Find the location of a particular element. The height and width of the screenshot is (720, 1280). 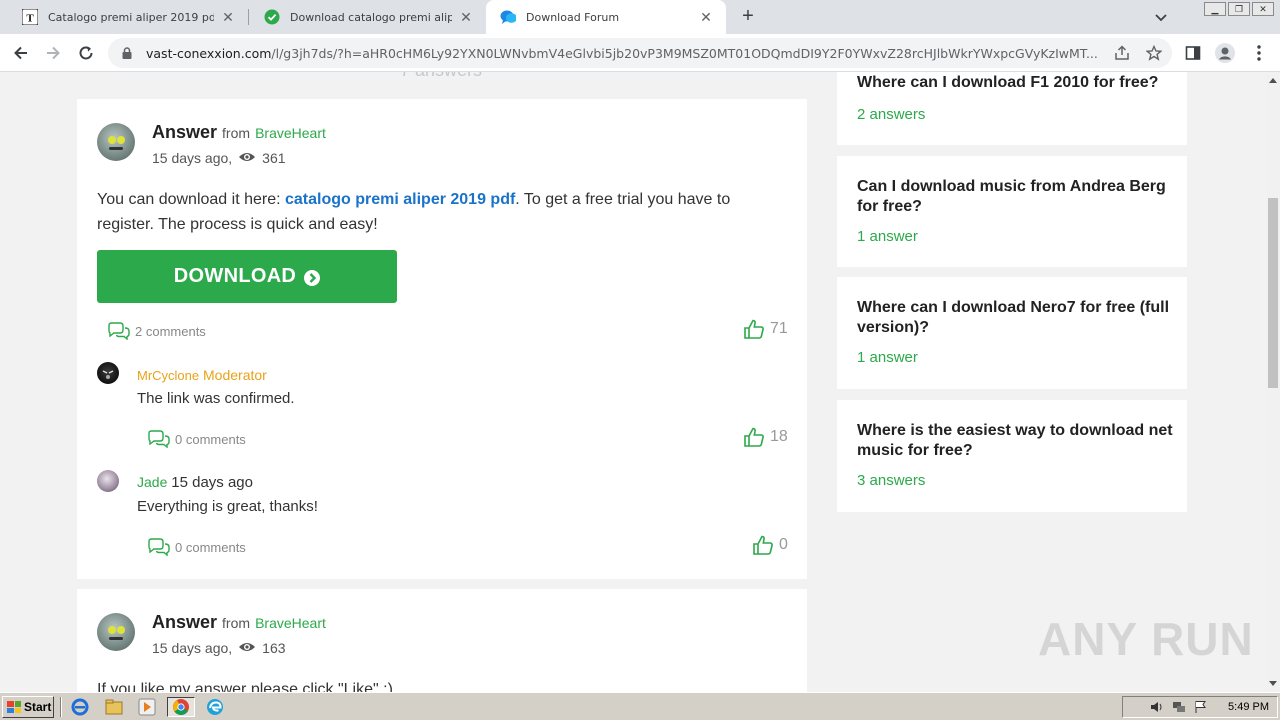

tab-title: Download catalogo premi aliper 2019 is located at coordinates (371, 17).